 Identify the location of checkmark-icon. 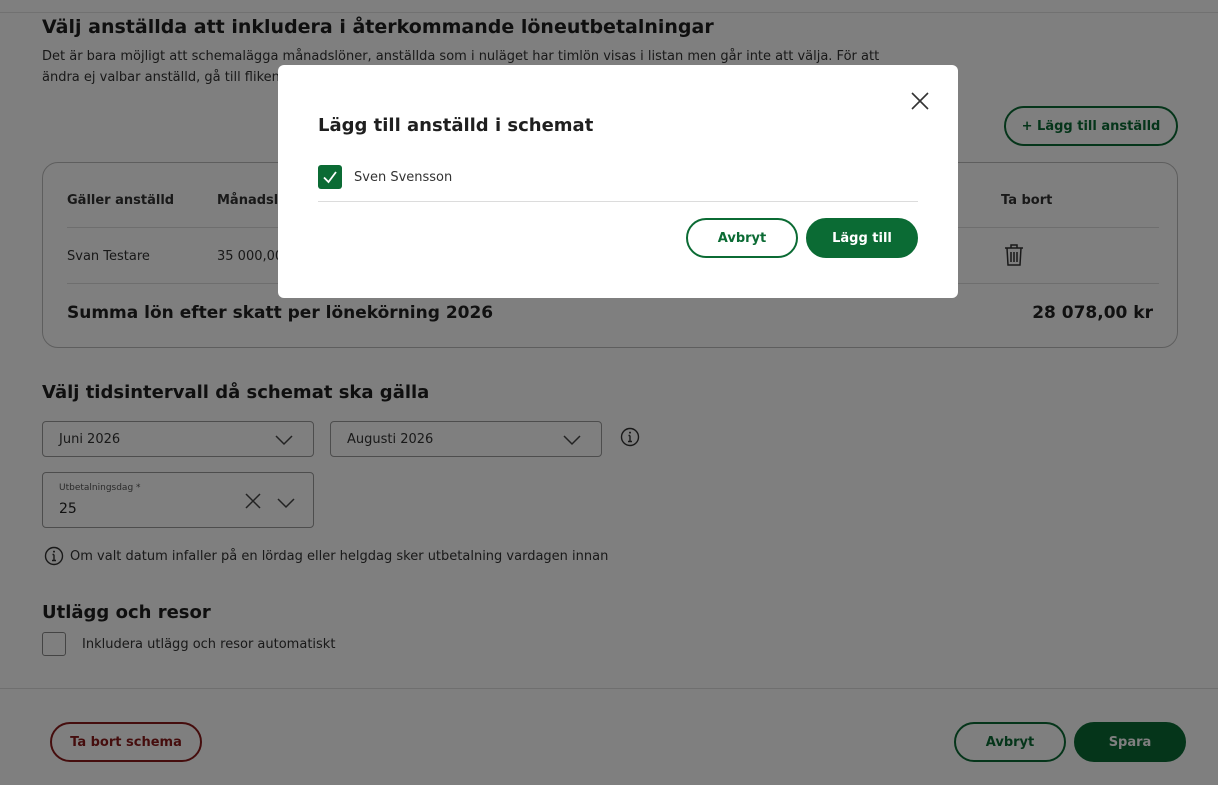
(330, 177).